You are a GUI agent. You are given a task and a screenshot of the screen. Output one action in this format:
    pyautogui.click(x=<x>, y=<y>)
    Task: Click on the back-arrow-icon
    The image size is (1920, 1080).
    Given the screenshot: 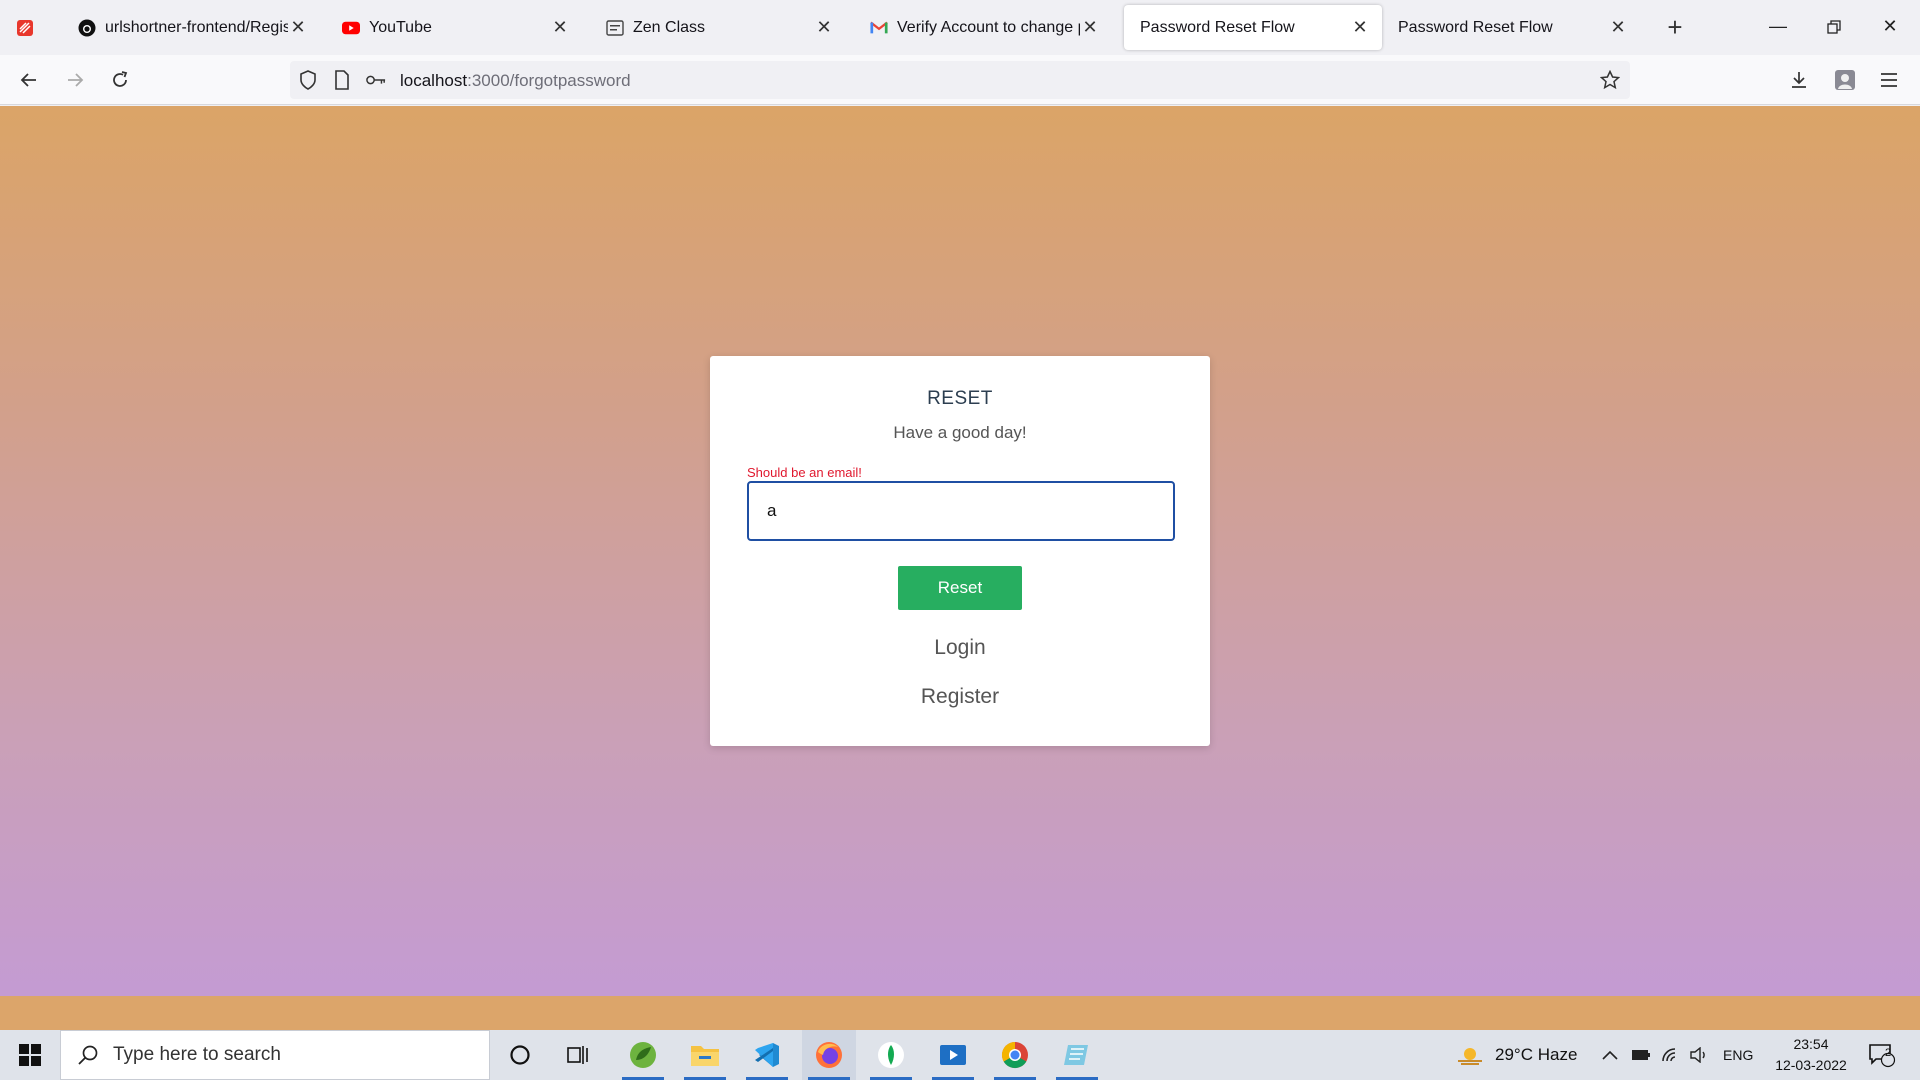 What is the action you would take?
    pyautogui.click(x=28, y=80)
    